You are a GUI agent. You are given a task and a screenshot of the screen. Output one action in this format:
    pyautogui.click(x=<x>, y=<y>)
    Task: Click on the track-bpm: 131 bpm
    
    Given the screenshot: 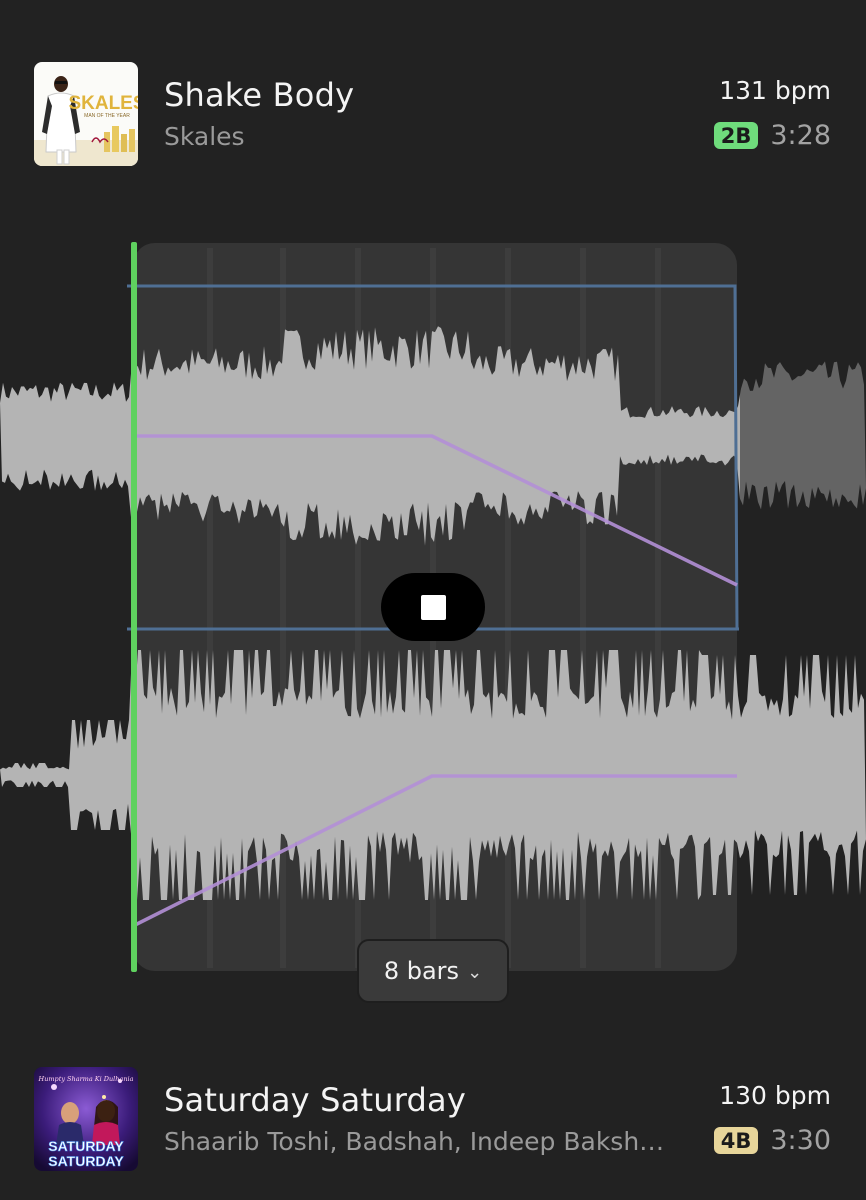 What is the action you would take?
    pyautogui.click(x=775, y=90)
    